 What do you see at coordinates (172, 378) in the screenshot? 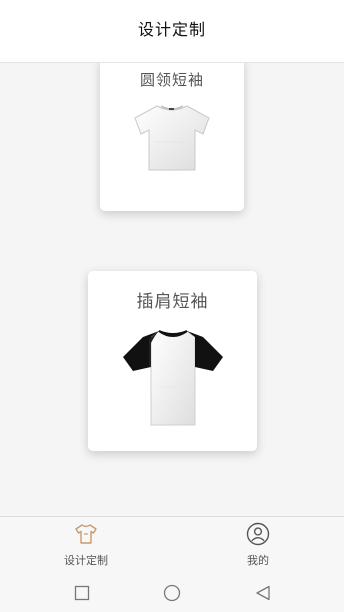
I see `raglan-tshirt-image` at bounding box center [172, 378].